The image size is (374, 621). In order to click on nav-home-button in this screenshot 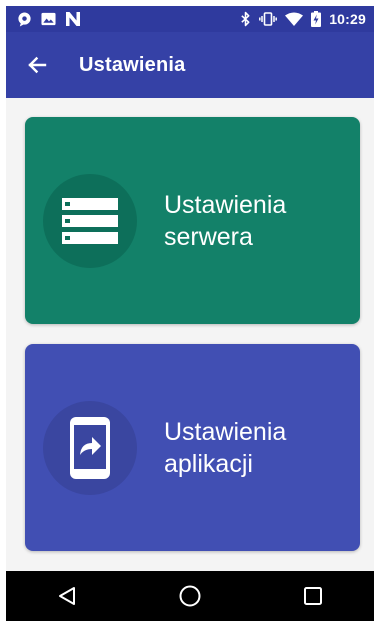, I will do `click(190, 596)`.